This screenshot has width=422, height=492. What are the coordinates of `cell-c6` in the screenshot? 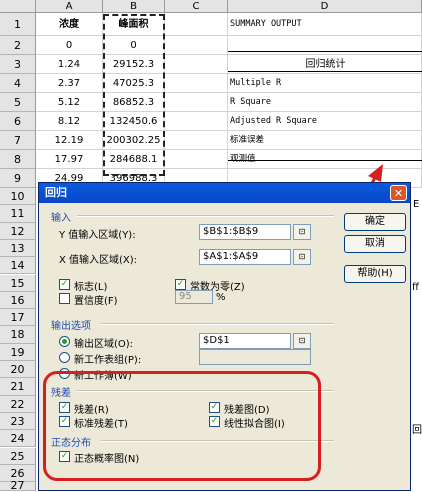 It's located at (196, 121).